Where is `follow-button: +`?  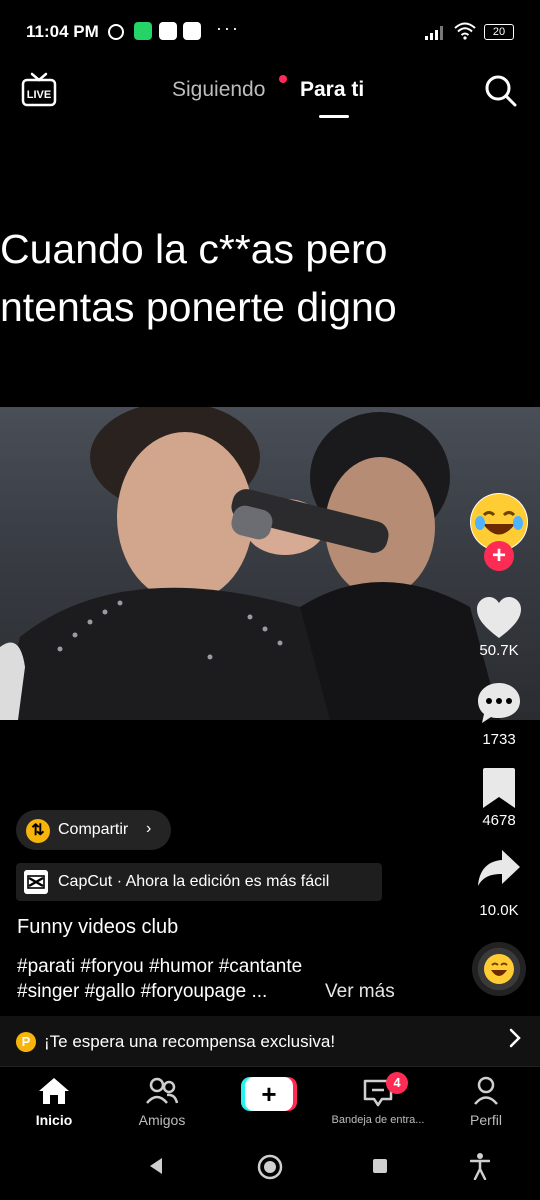 follow-button: + is located at coordinates (499, 556).